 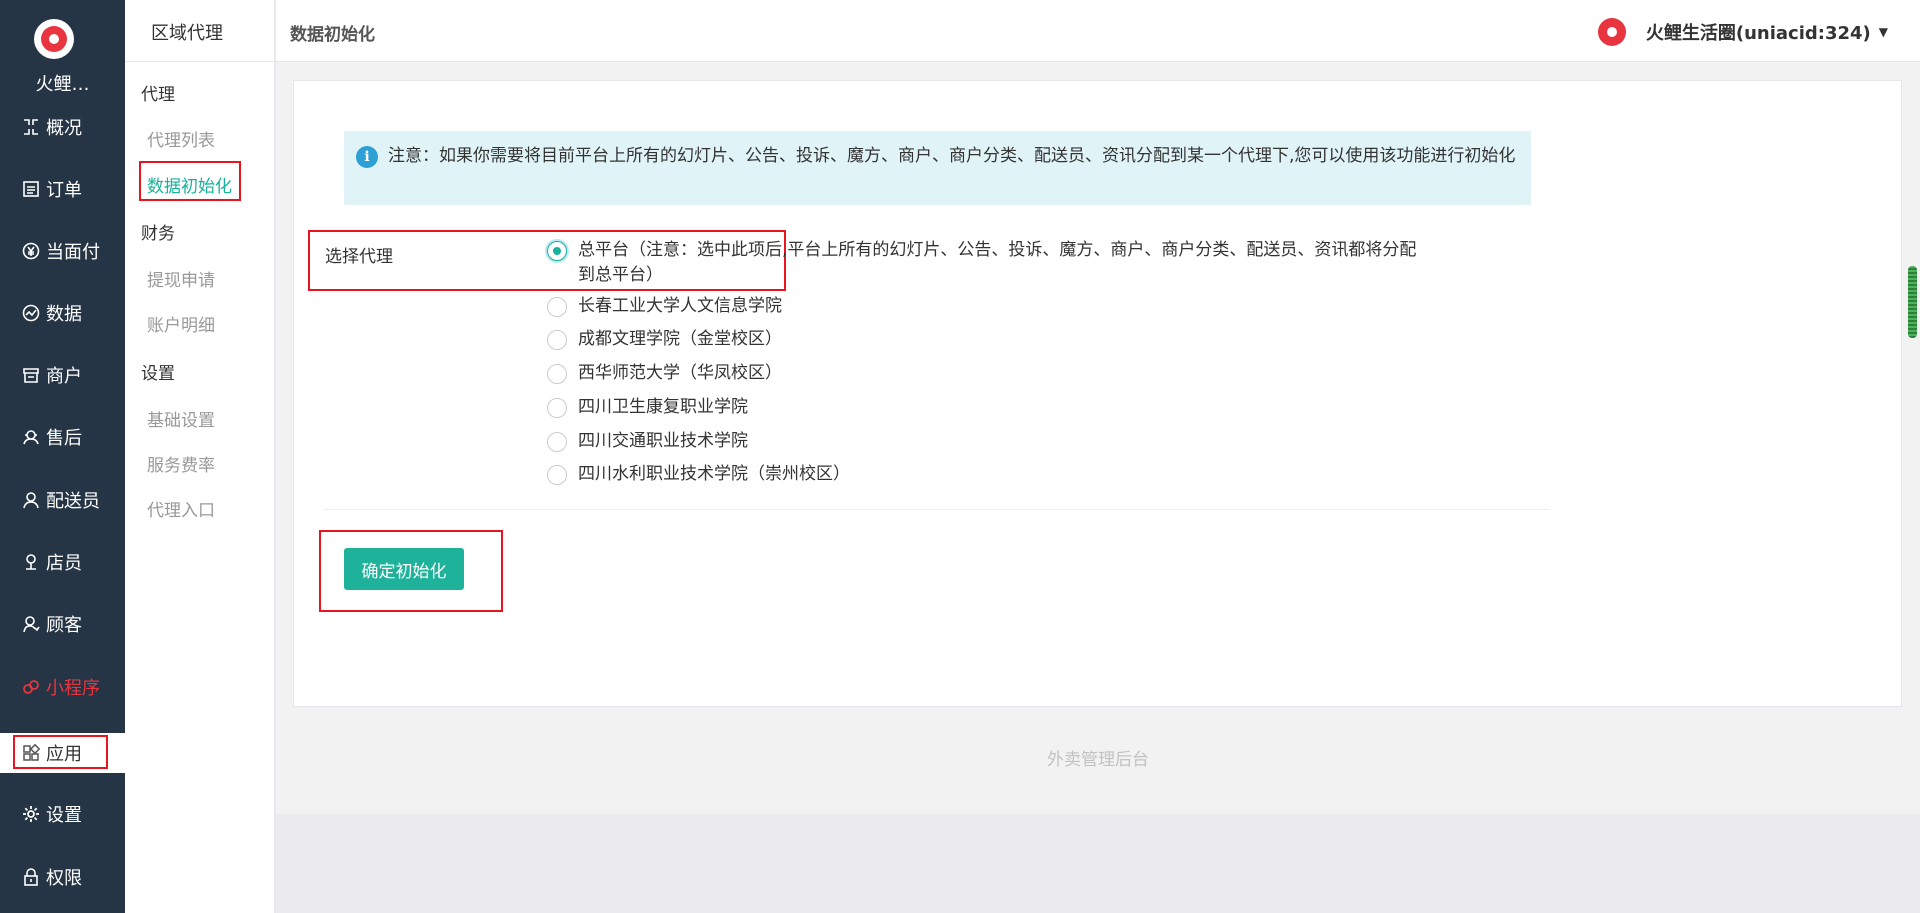 I want to click on overview-icon, so click(x=31, y=127).